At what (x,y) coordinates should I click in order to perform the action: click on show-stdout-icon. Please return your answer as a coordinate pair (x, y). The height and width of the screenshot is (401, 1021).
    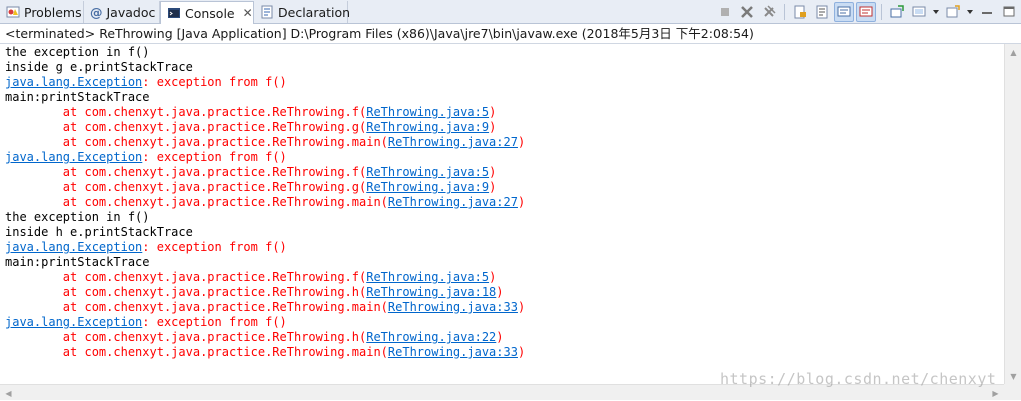
    Looking at the image, I should click on (844, 12).